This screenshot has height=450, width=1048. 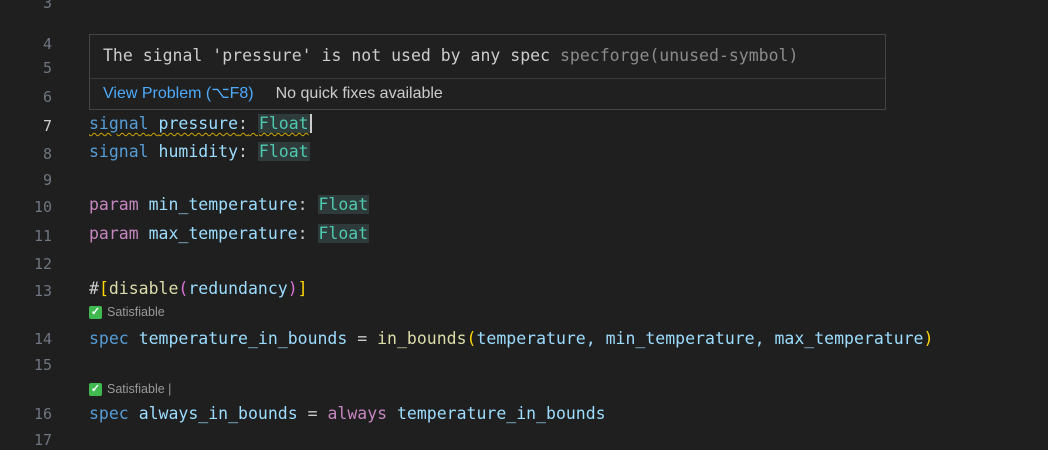 I want to click on line-number: 15, so click(x=42, y=365).